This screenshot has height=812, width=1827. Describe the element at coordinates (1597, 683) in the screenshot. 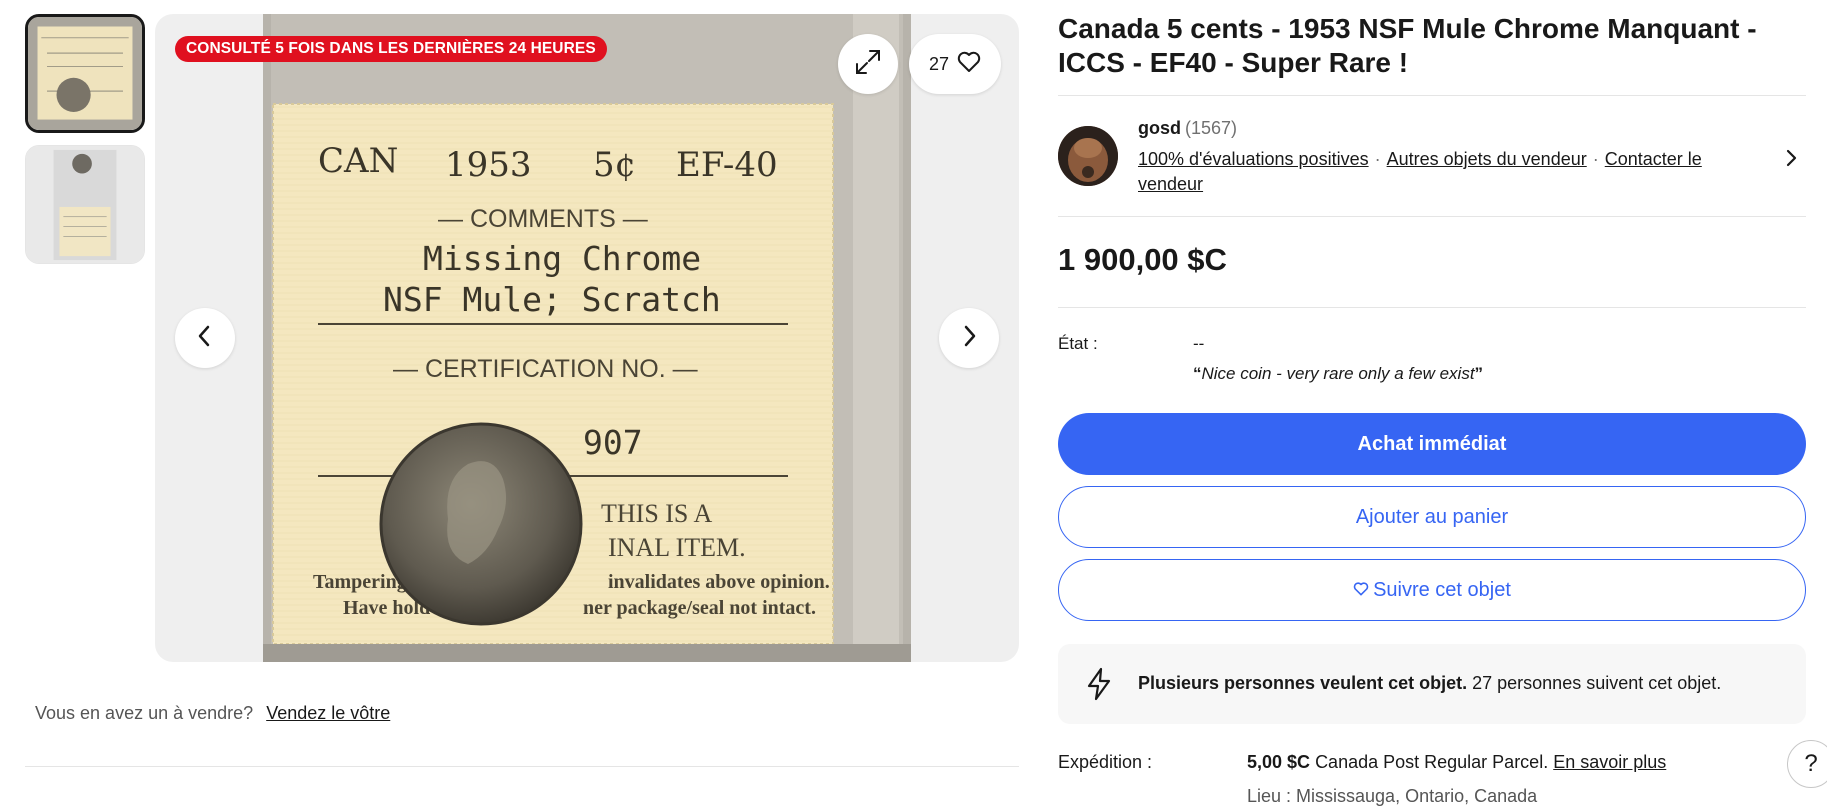

I see `demand-watchers: 27 personnes suivent cet objet.` at that location.